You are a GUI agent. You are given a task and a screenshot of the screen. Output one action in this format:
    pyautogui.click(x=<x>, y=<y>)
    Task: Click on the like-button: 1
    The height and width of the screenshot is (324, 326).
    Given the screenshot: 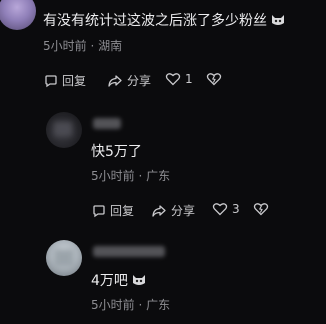 What is the action you would take?
    pyautogui.click(x=179, y=79)
    